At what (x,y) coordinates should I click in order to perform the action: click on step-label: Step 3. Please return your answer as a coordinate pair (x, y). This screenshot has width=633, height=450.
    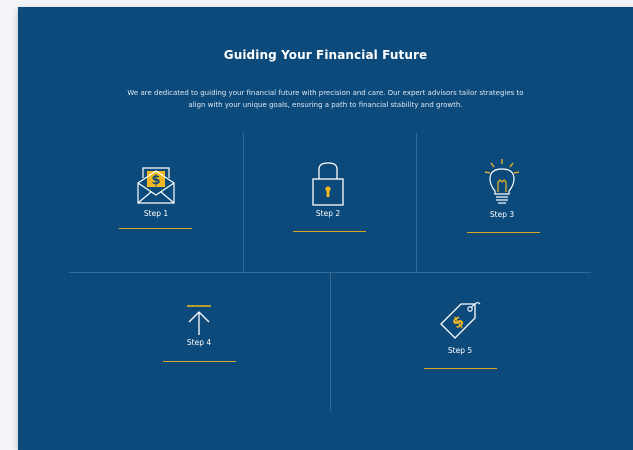
    Looking at the image, I should click on (502, 214).